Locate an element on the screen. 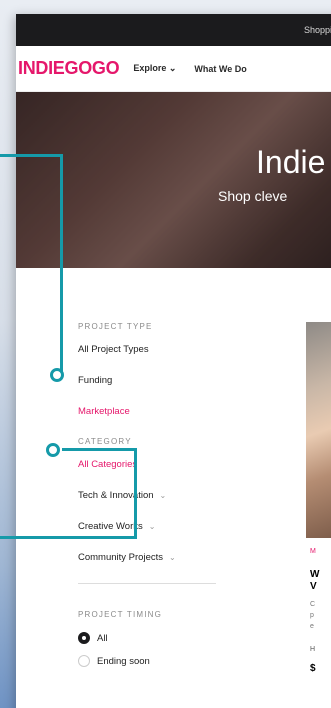 Image resolution: width=331 pixels, height=708 pixels. hero-subtitle: Shop cleve is located at coordinates (253, 196).